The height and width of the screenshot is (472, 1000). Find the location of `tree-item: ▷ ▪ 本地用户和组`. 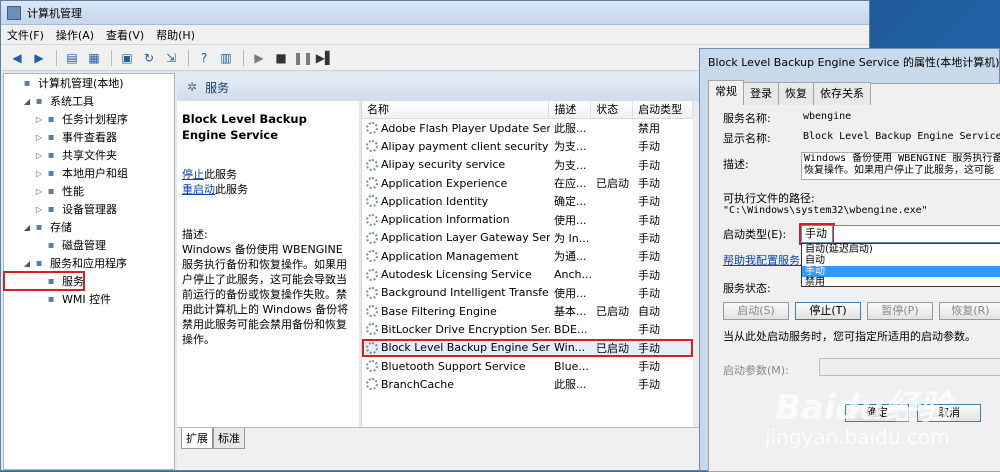

tree-item: ▷ ▪ 本地用户和组 is located at coordinates (89, 173).